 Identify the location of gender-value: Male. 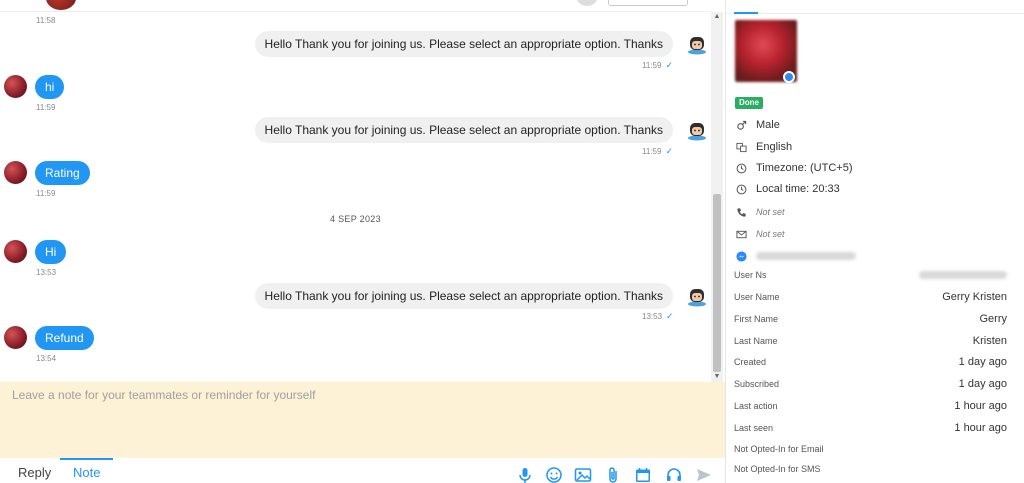
(768, 125).